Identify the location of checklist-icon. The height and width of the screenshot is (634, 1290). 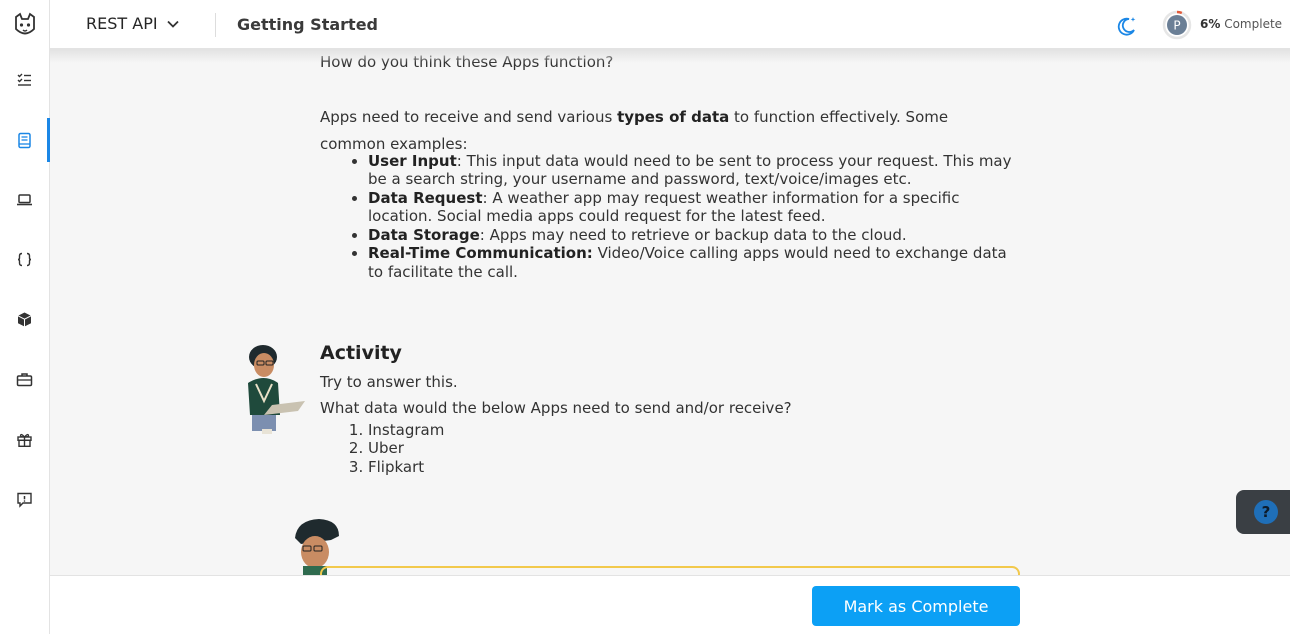
(24, 79).